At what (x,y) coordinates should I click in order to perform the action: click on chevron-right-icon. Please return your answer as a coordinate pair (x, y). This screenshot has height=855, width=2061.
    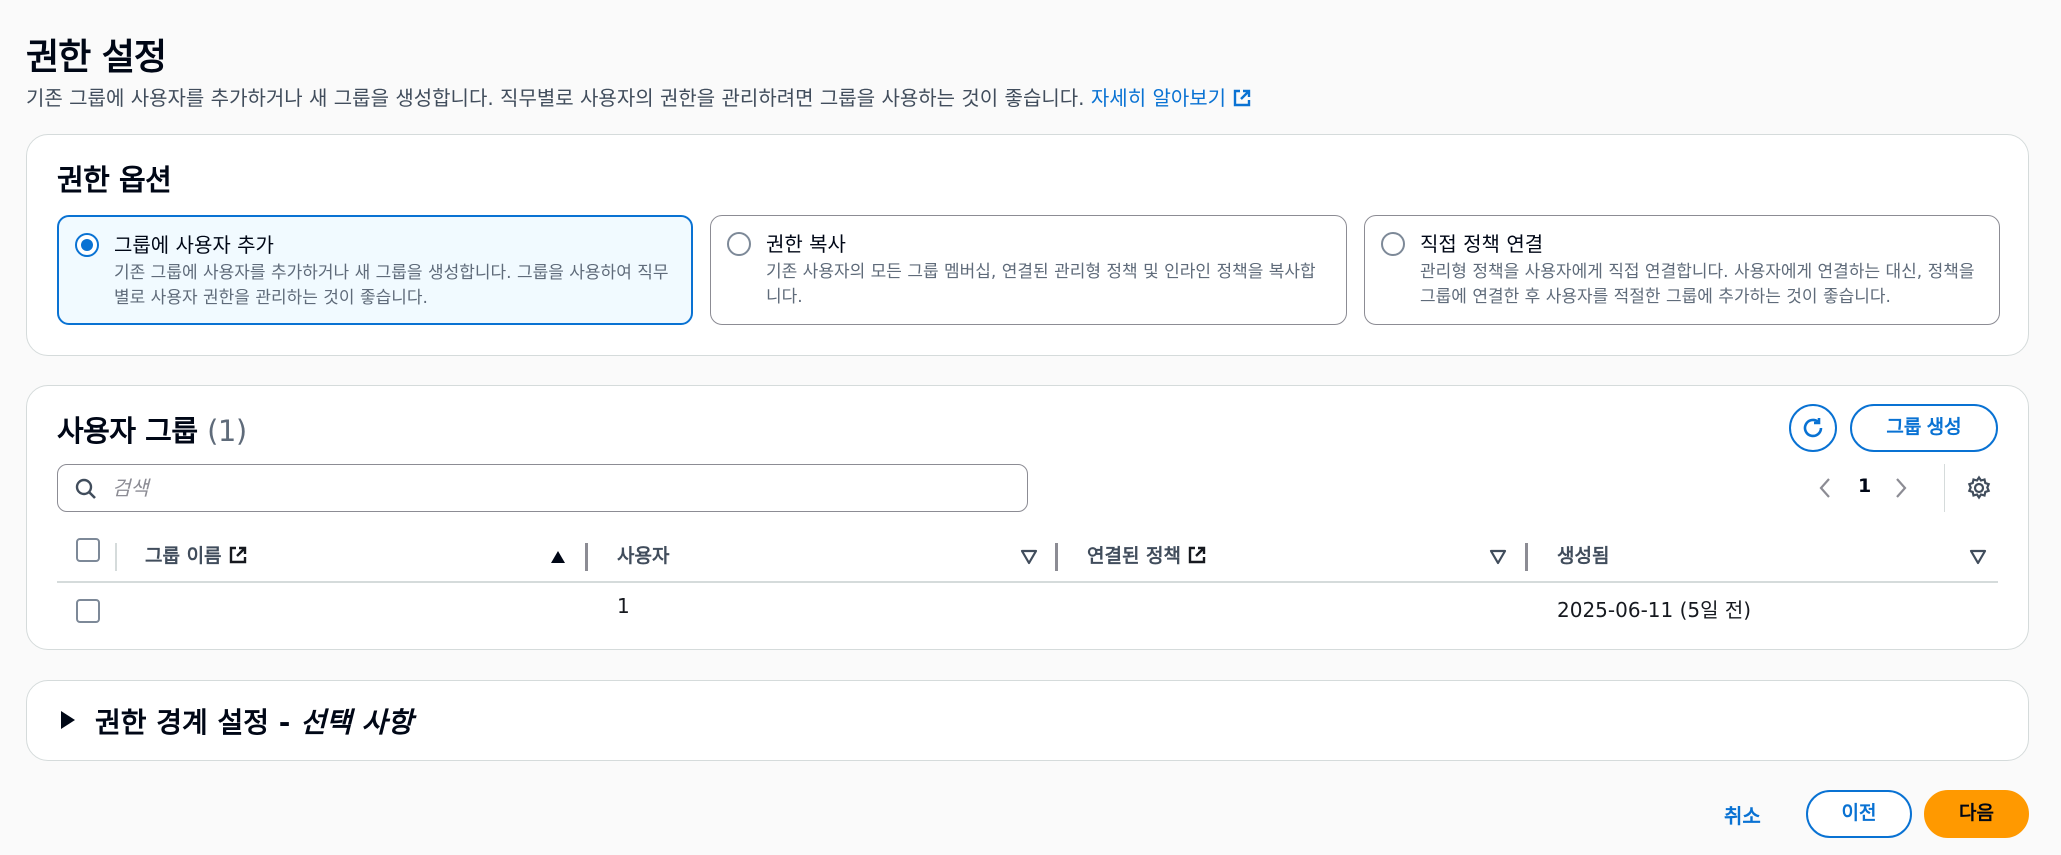
    Looking at the image, I should click on (1901, 490).